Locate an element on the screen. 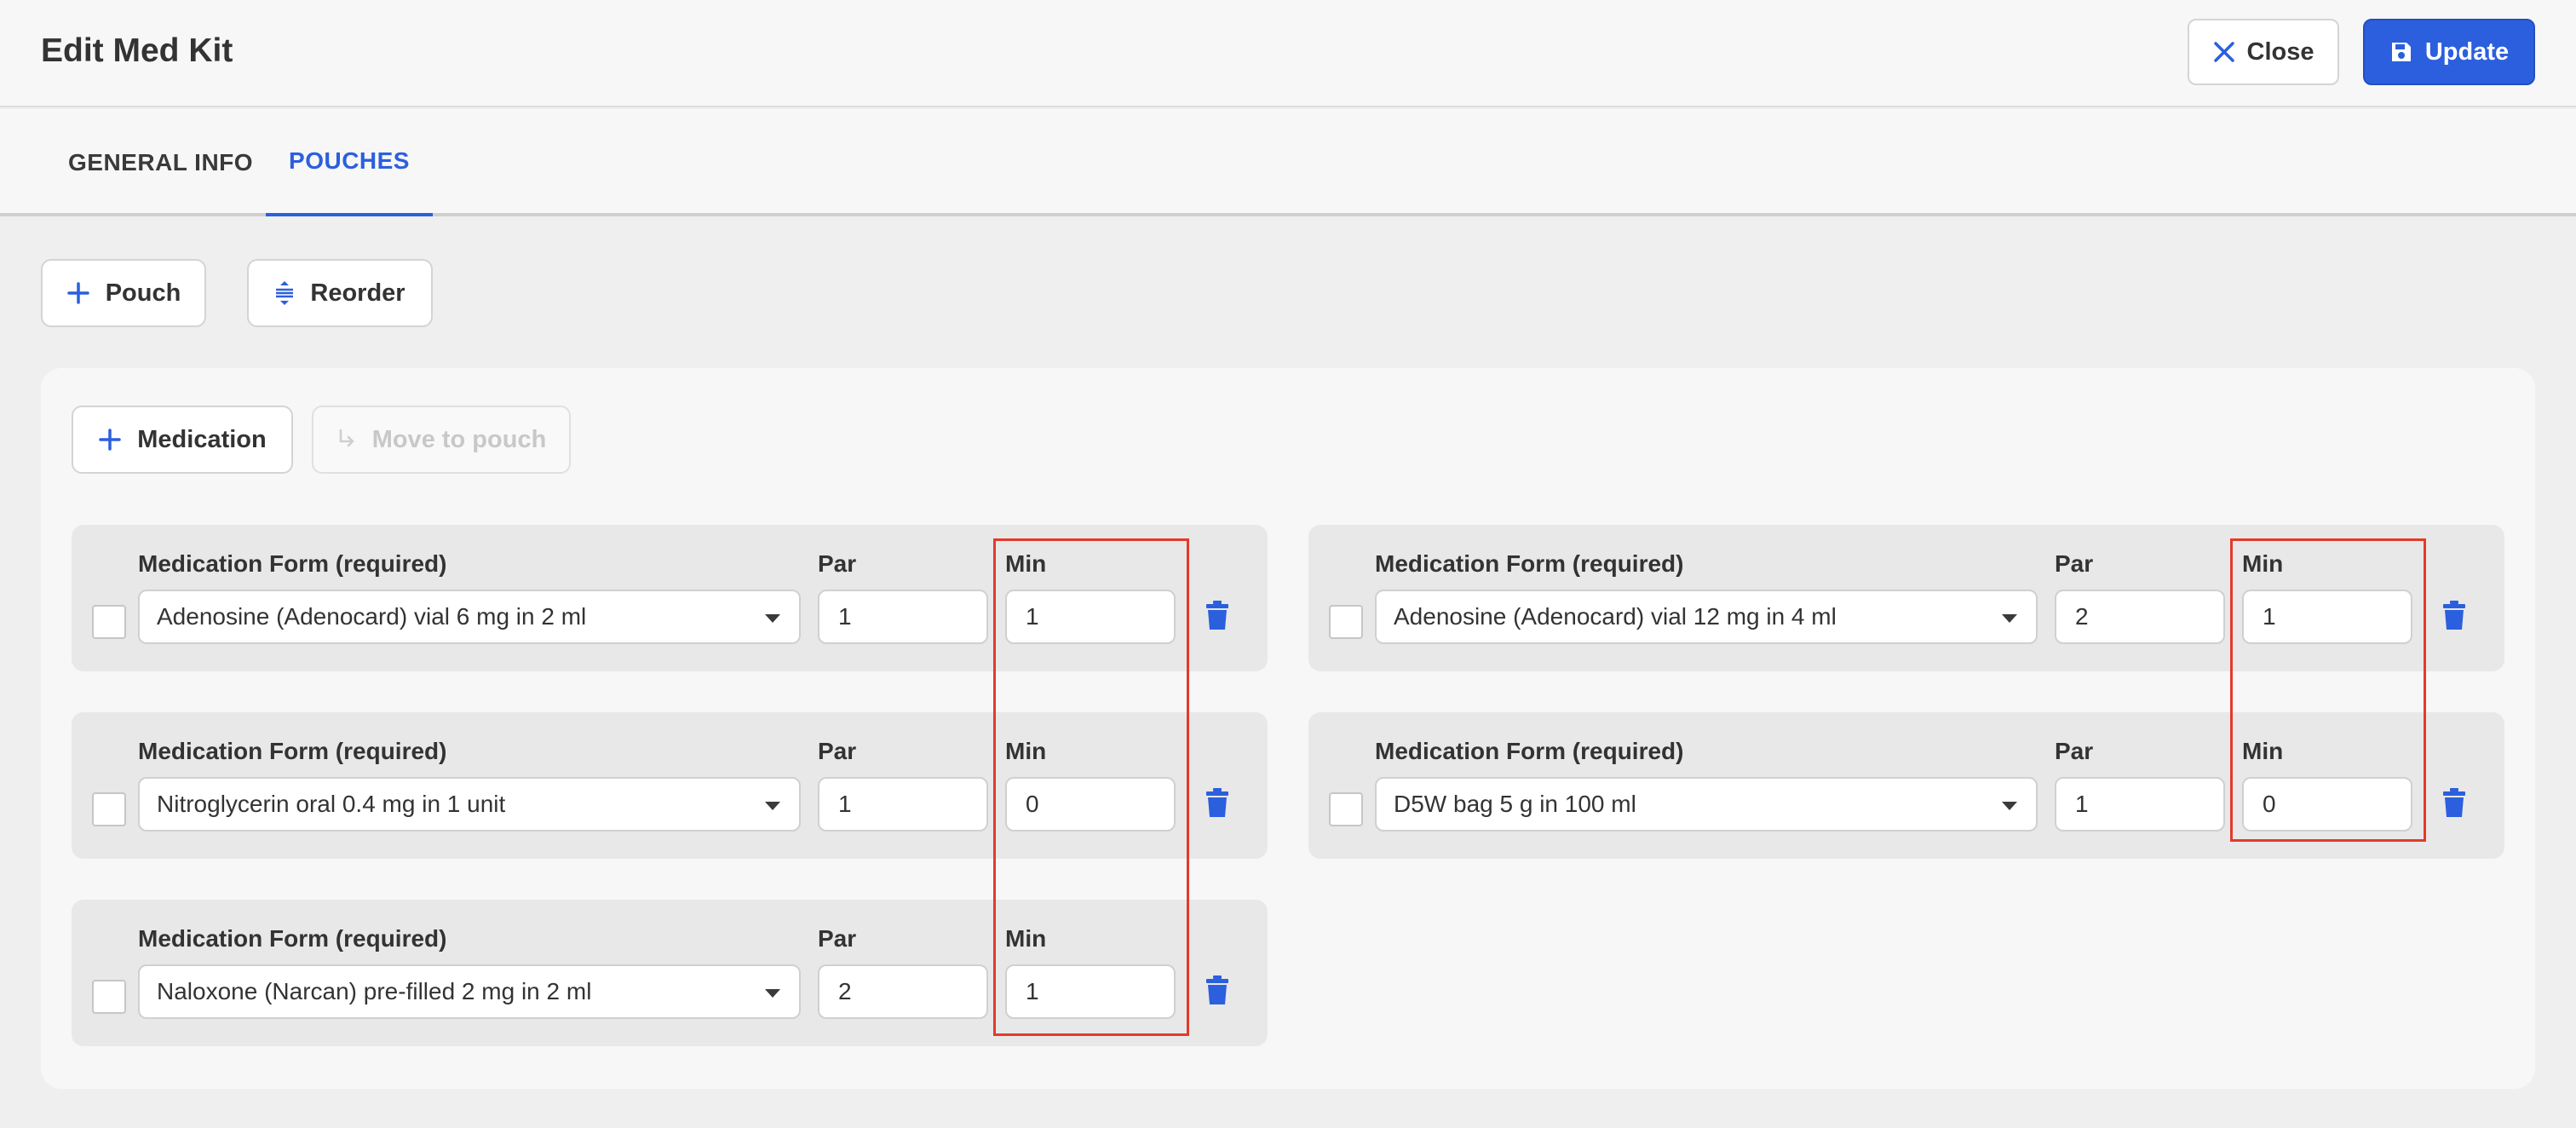  reorder-button: Reorder is located at coordinates (340, 293).